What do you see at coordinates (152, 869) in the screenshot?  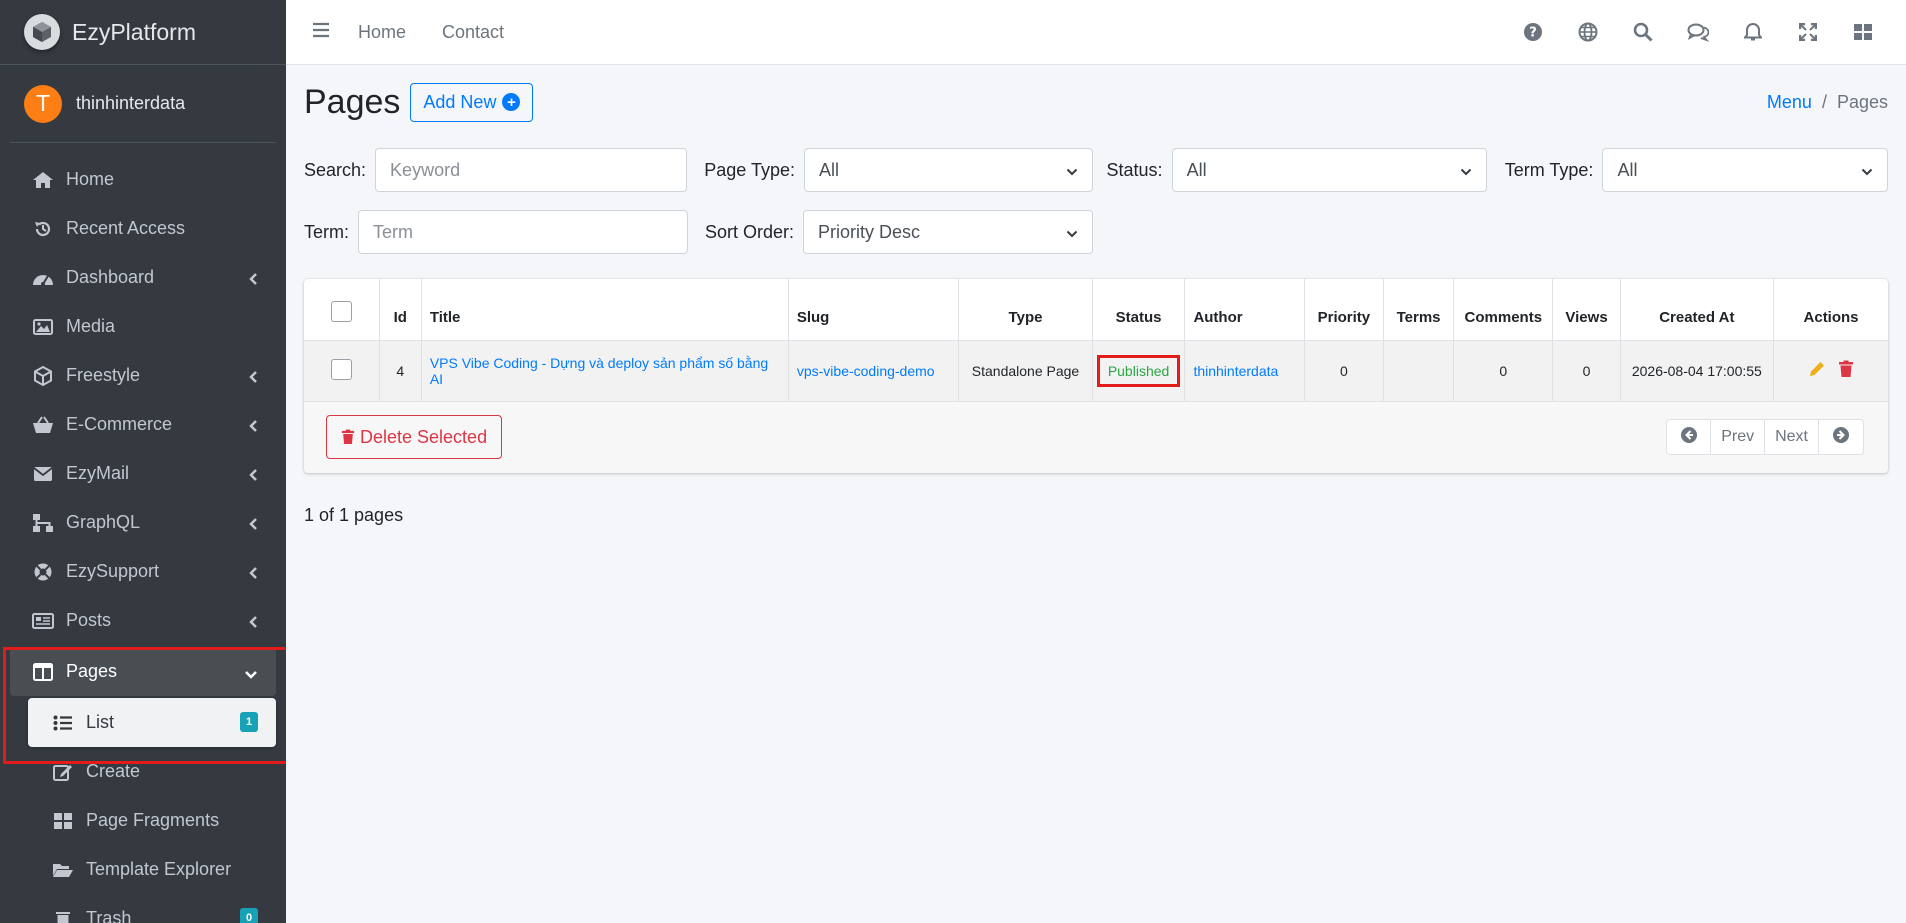 I see `sidebar-item-template-explorer: Template Explorer` at bounding box center [152, 869].